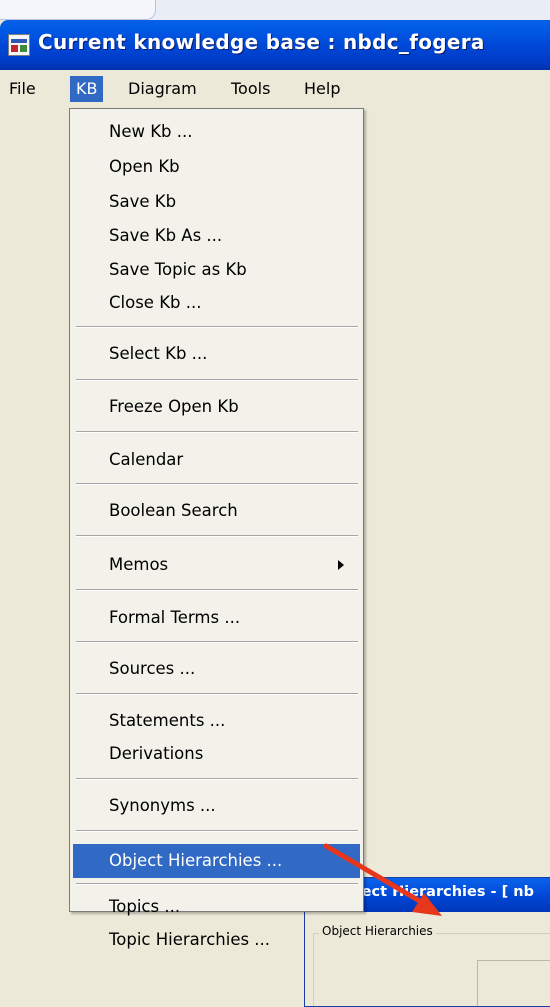  What do you see at coordinates (216, 754) in the screenshot?
I see `menu-item-derivations: Derivations` at bounding box center [216, 754].